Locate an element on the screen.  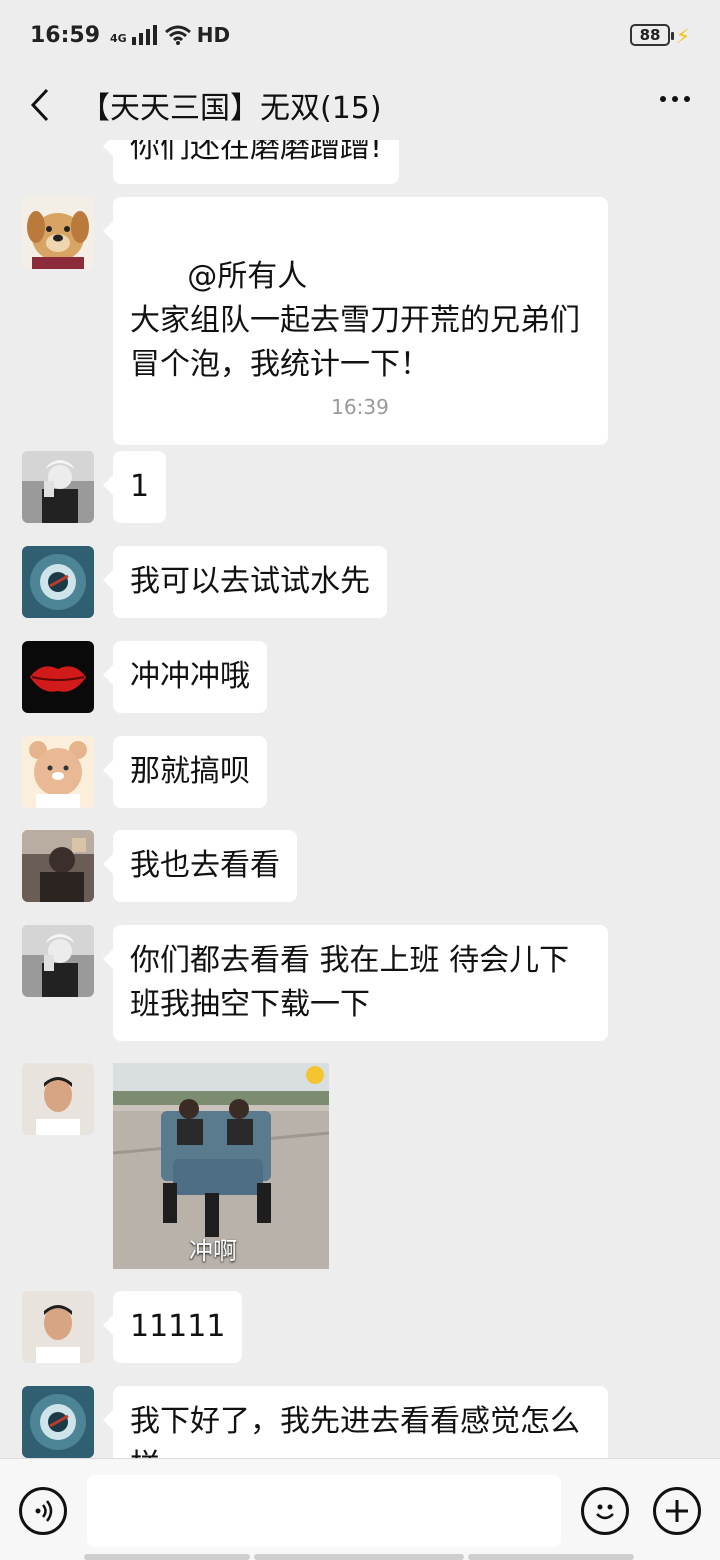
chevron-left-icon is located at coordinates (39, 105).